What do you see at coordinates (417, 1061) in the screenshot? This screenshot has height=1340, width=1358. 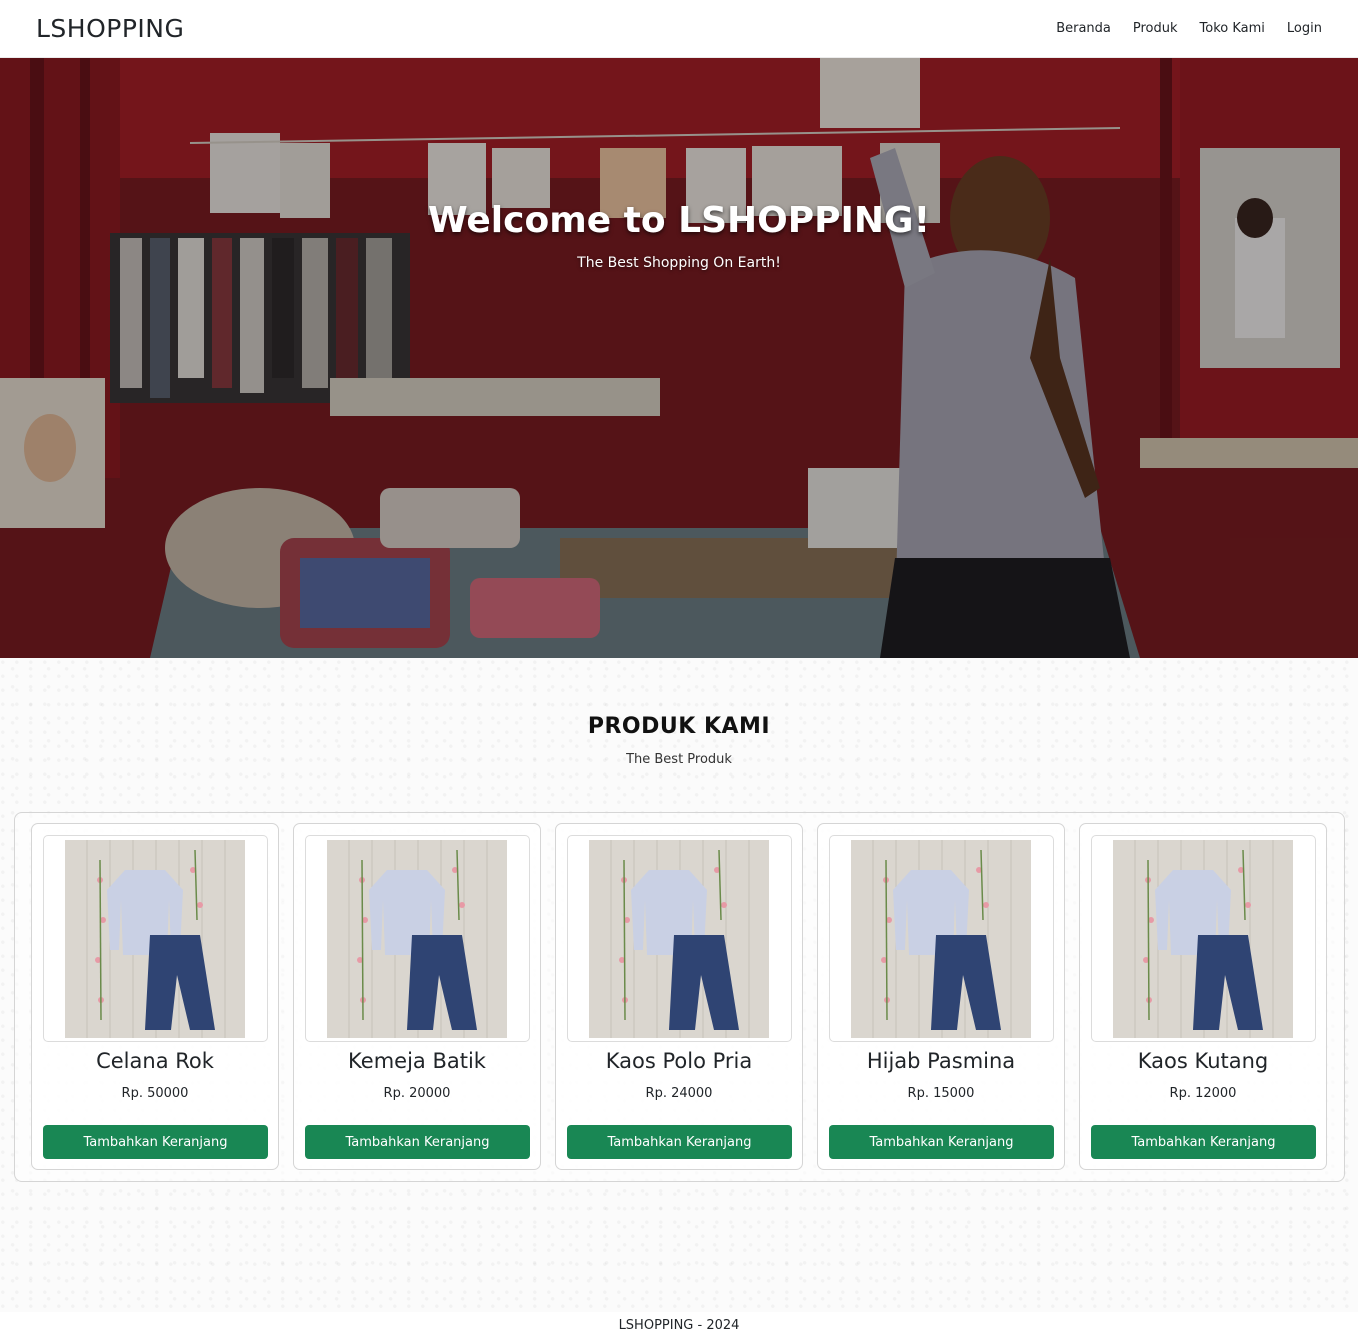 I see `product-name: Kemeja Batik` at bounding box center [417, 1061].